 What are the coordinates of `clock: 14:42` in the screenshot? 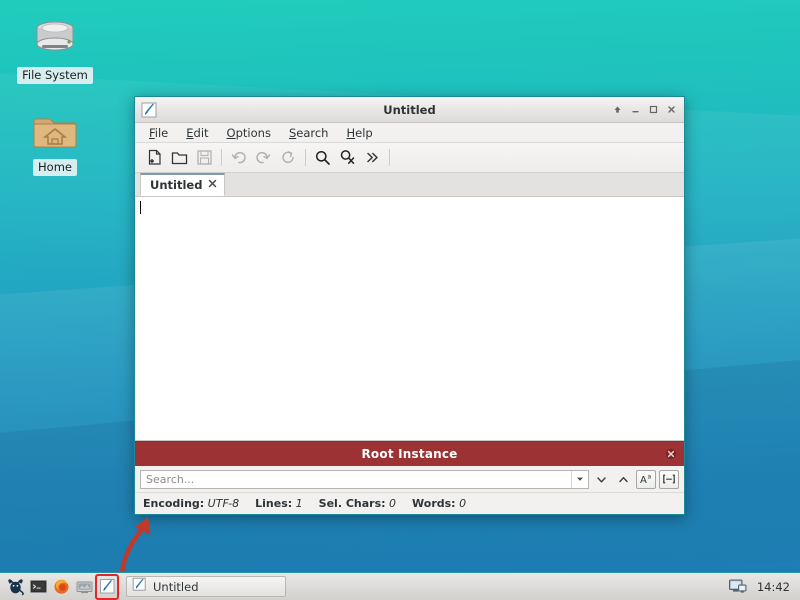 It's located at (773, 587).